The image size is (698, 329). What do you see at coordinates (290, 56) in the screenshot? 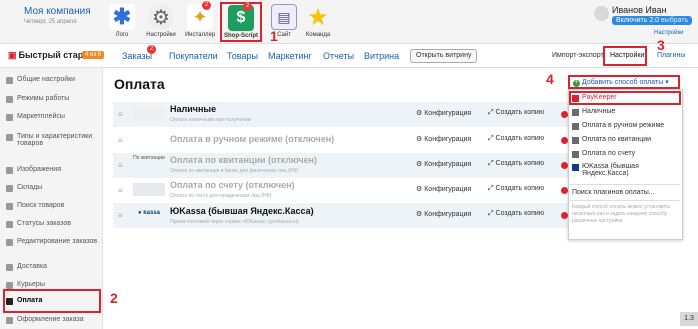
I see `nav-marketing: Маркетинг` at bounding box center [290, 56].